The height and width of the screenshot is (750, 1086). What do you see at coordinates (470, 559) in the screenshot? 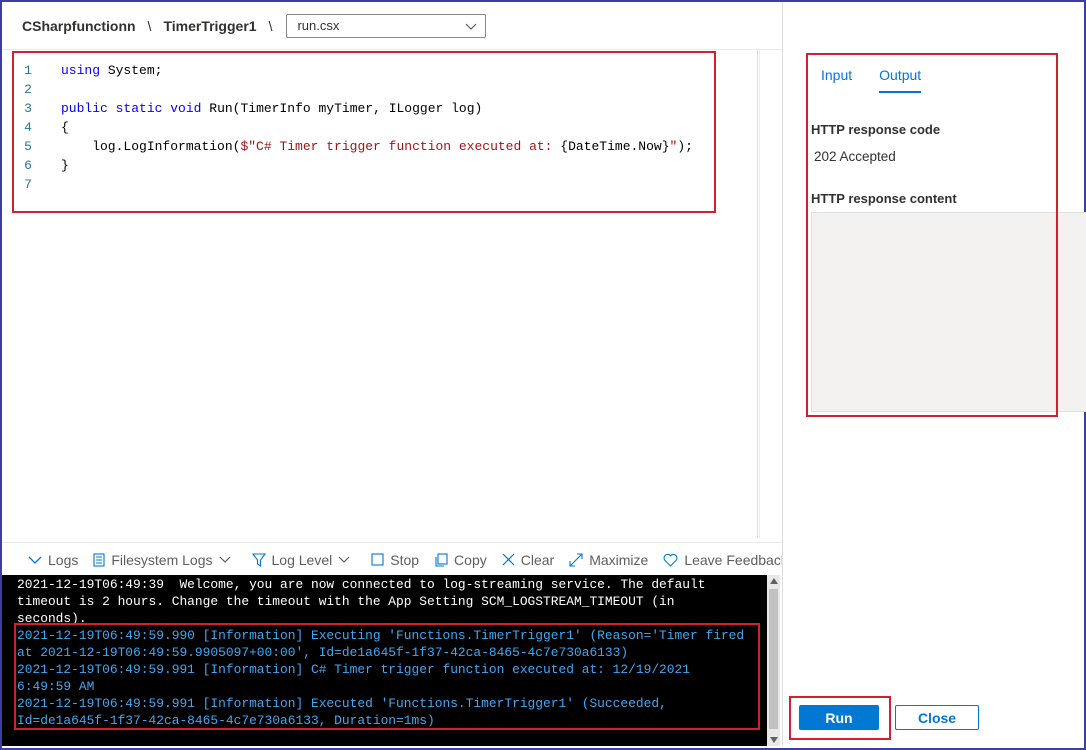
I see `copy-label: Copy` at bounding box center [470, 559].